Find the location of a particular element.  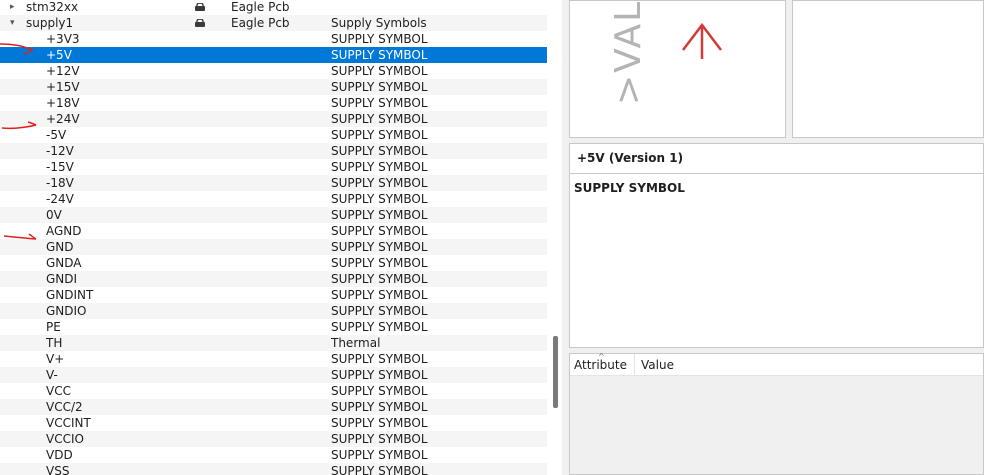

library-row: ▸ stm32xx Eagle Pcb is located at coordinates (273, 7).